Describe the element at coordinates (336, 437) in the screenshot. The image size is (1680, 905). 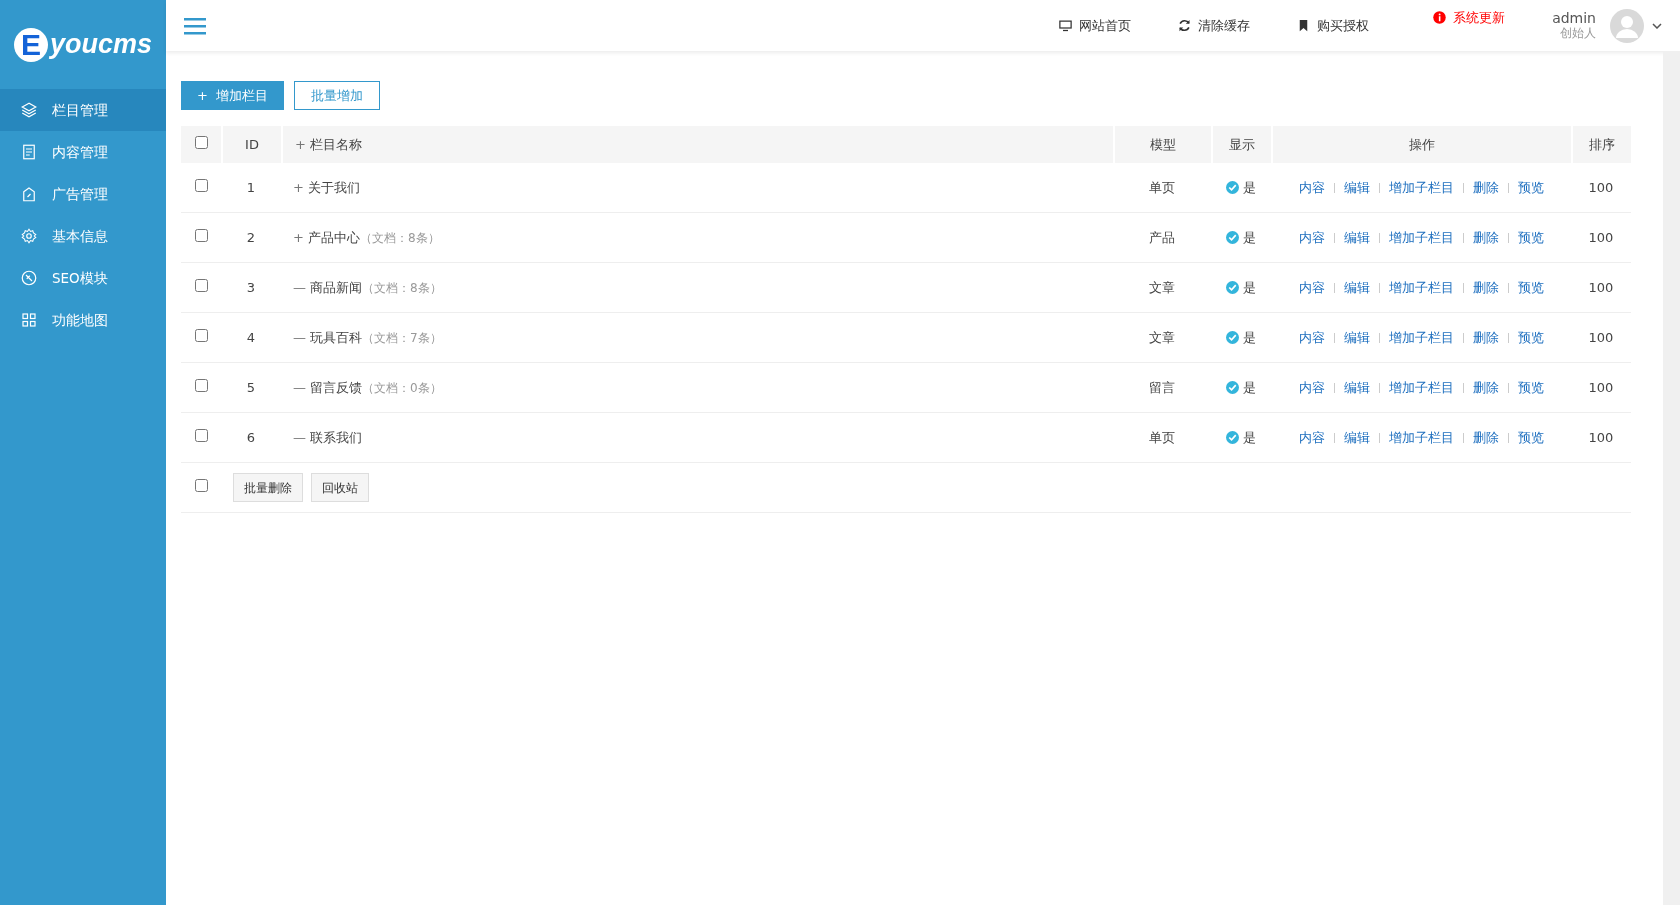
I see `category-name: 联系我们` at that location.